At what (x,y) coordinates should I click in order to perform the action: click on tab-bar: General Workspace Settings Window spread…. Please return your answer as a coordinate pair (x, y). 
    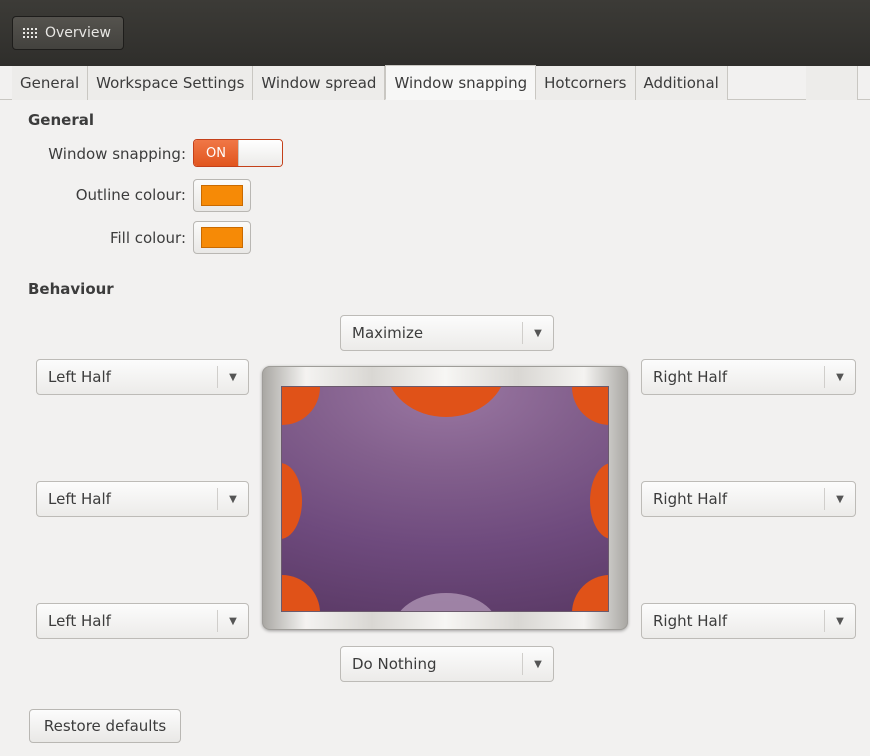
    Looking at the image, I should click on (435, 82).